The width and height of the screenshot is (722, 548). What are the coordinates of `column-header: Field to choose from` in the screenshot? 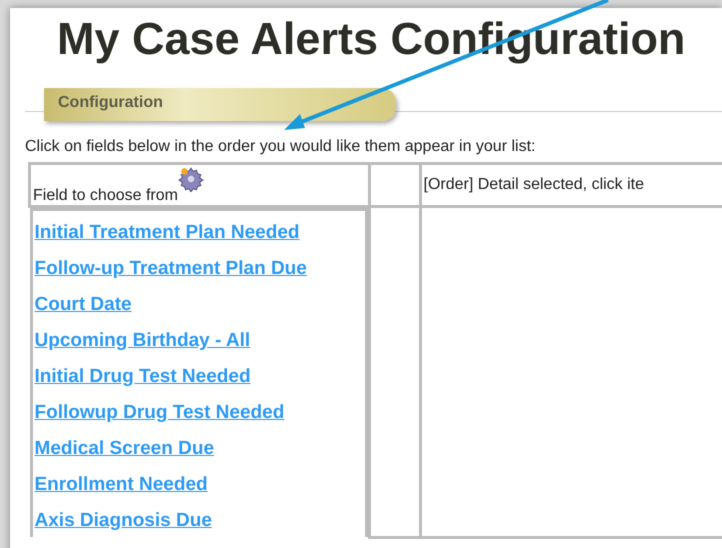 It's located at (105, 195).